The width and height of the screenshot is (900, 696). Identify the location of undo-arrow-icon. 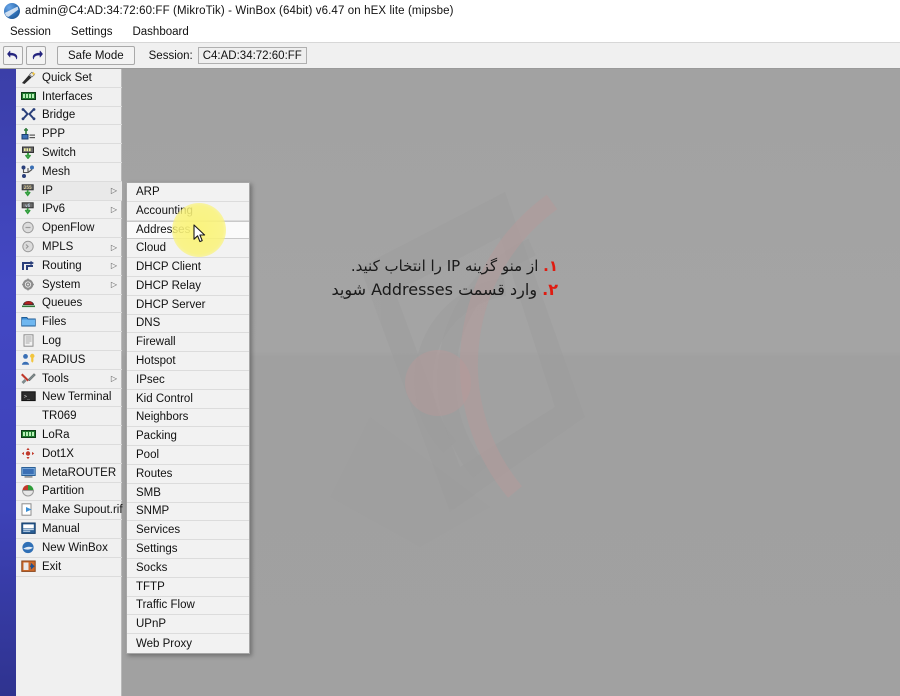
(11, 54).